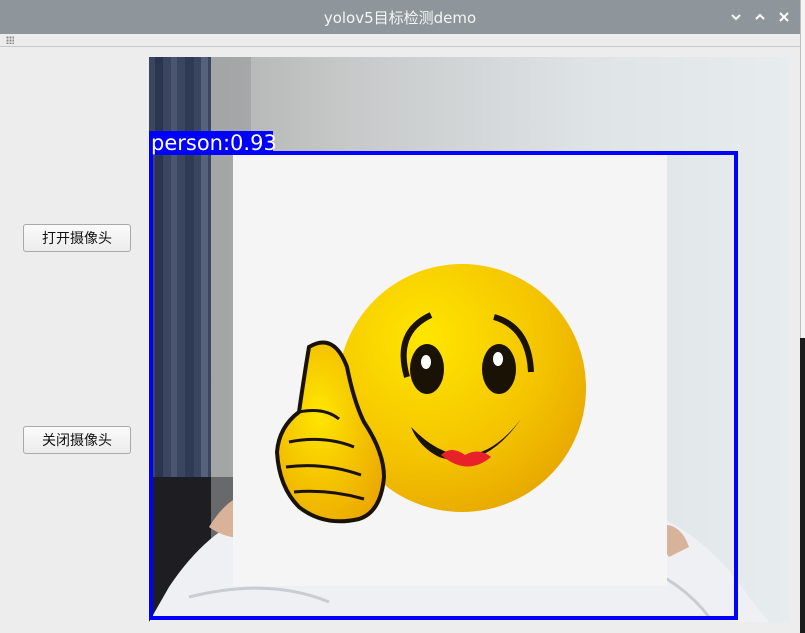 The height and width of the screenshot is (633, 805). I want to click on close-button, so click(784, 17).